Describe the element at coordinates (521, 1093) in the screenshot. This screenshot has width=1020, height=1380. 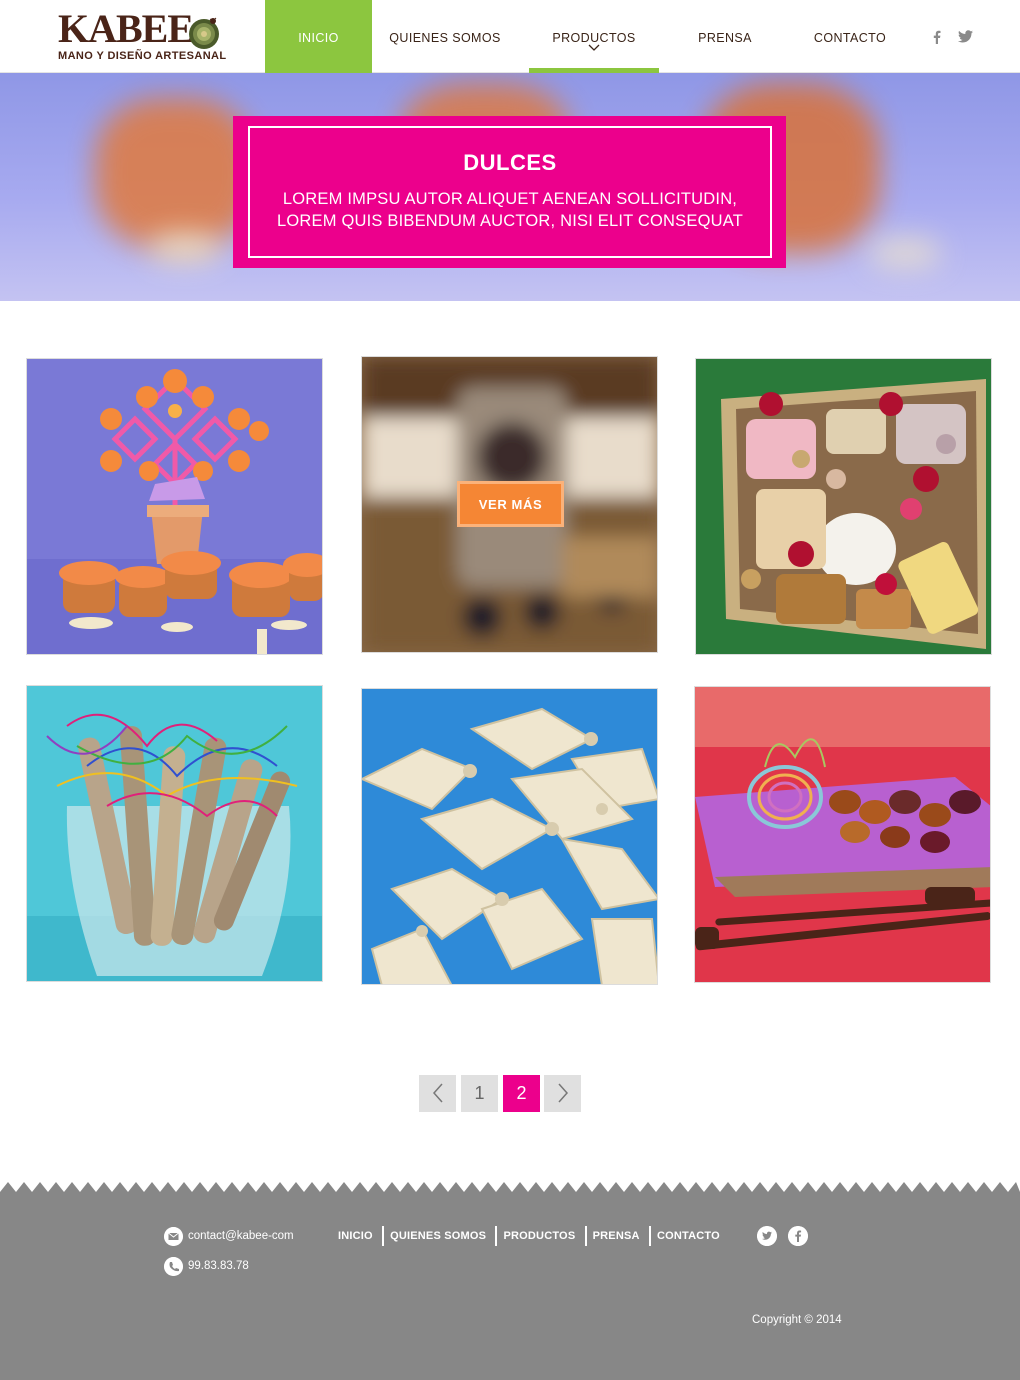
I see `pagination-page-2: 2` at that location.